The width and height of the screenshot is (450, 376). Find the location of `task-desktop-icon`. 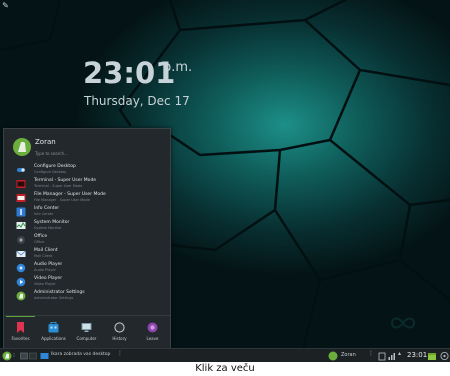

task-desktop-icon is located at coordinates (44, 356).